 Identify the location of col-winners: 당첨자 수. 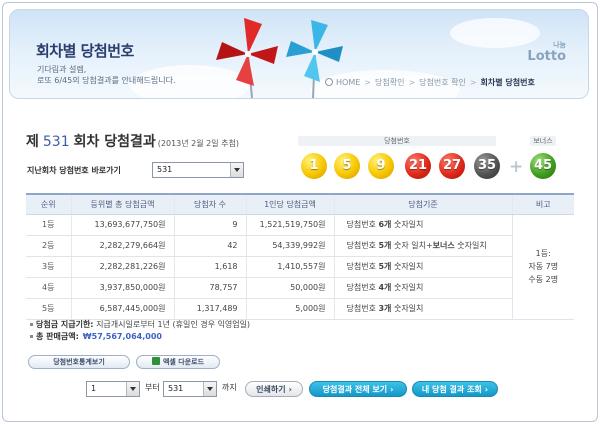
(209, 204).